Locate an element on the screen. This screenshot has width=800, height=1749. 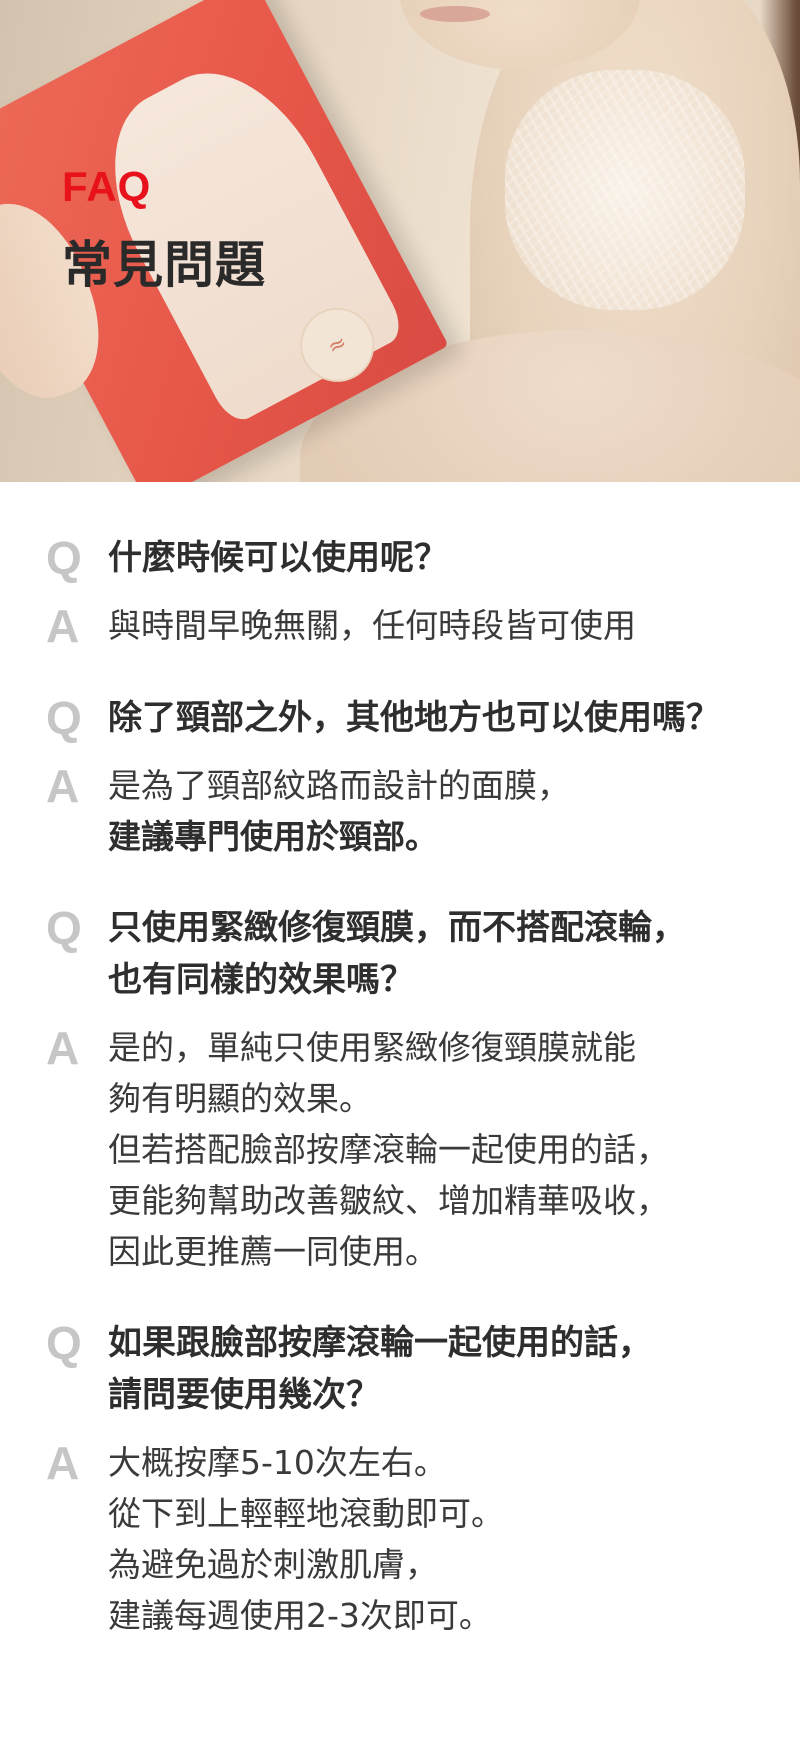
answer-line: 大概按摩5-10次左右。 is located at coordinates (277, 1462).